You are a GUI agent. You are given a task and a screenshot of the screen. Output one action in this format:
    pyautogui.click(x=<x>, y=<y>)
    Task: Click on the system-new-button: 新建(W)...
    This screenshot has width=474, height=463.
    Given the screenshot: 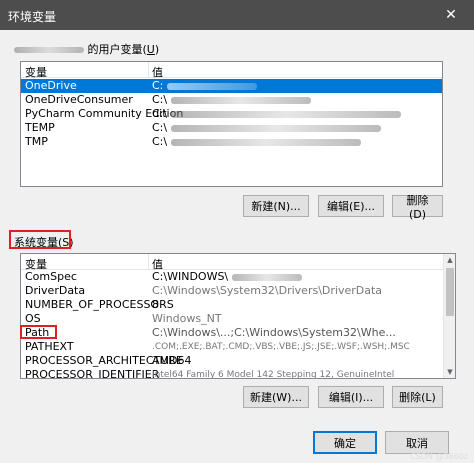 What is the action you would take?
    pyautogui.click(x=276, y=397)
    